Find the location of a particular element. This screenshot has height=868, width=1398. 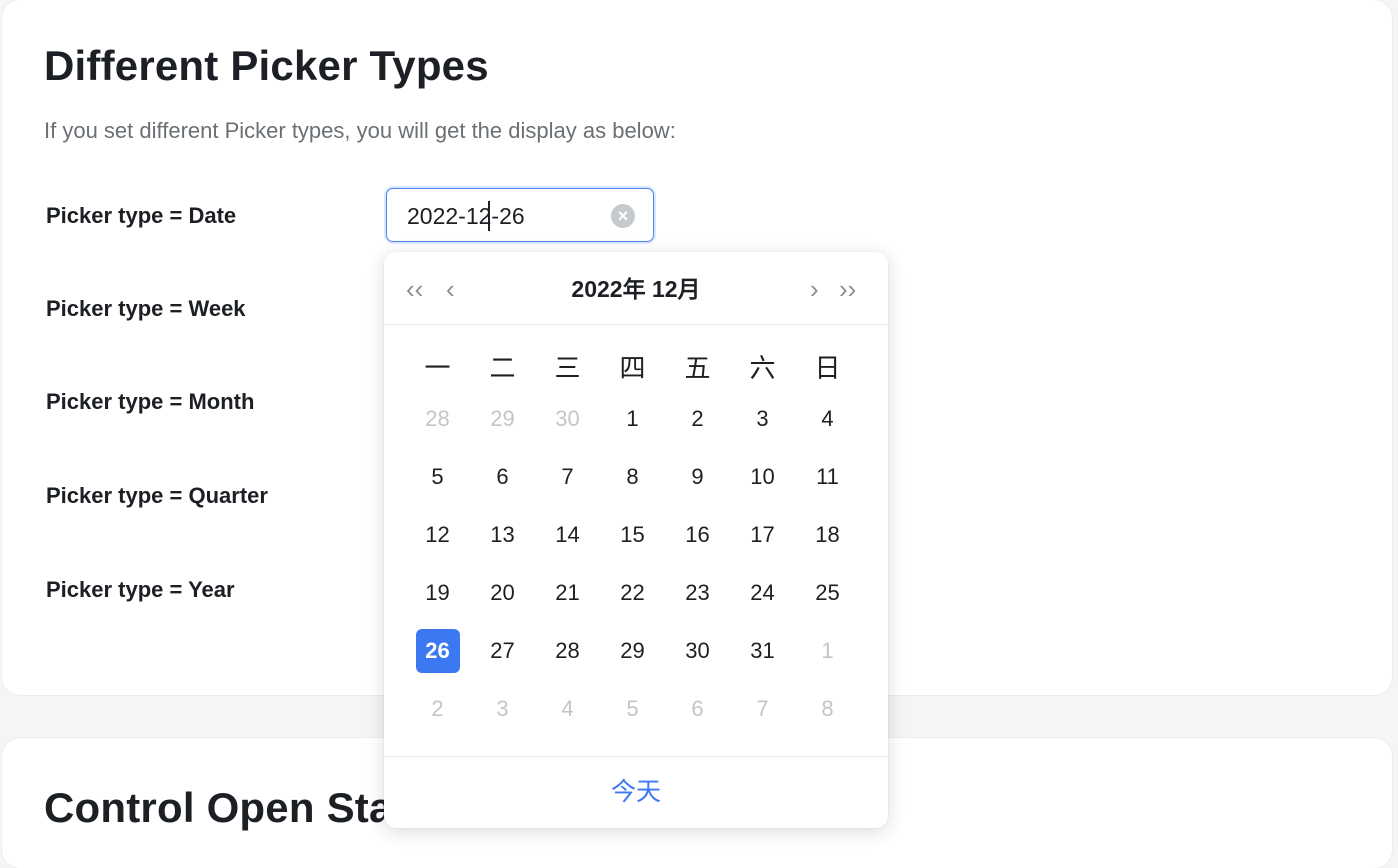

date-picker-input: 2022-12-26 × is located at coordinates (520, 215).